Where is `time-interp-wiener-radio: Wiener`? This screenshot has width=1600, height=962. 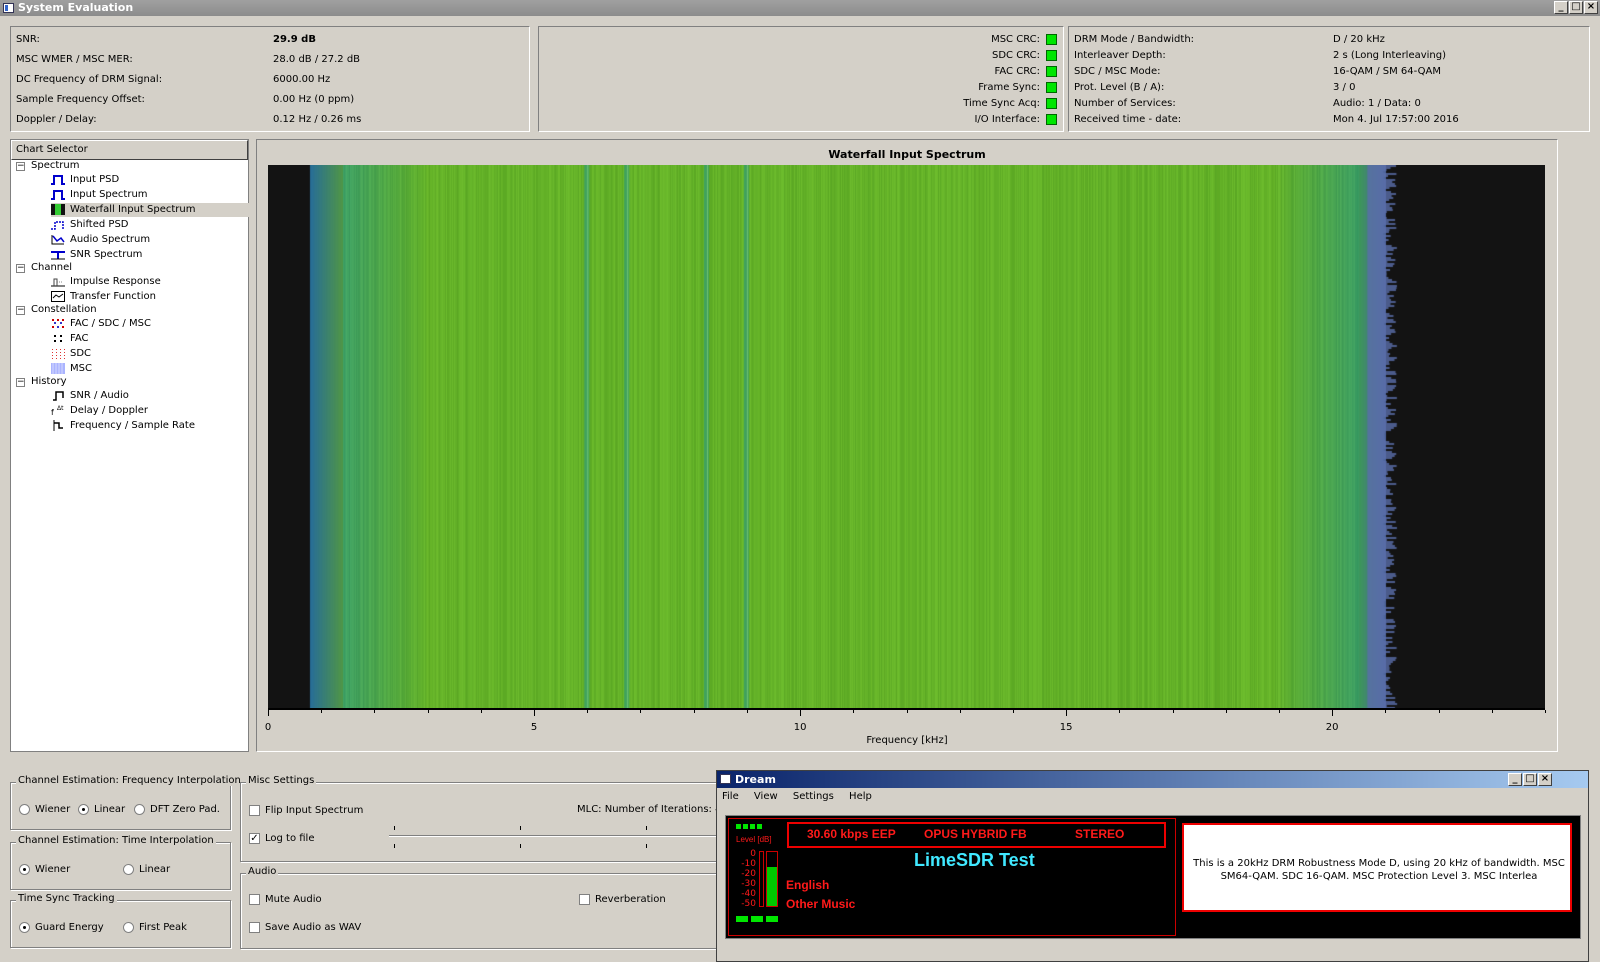
time-interp-wiener-radio: Wiener is located at coordinates (44, 870).